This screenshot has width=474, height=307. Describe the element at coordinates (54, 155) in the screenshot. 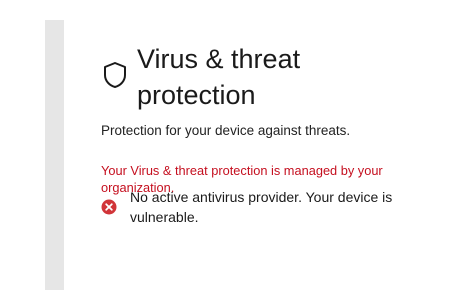

I see `navigation-strip` at that location.